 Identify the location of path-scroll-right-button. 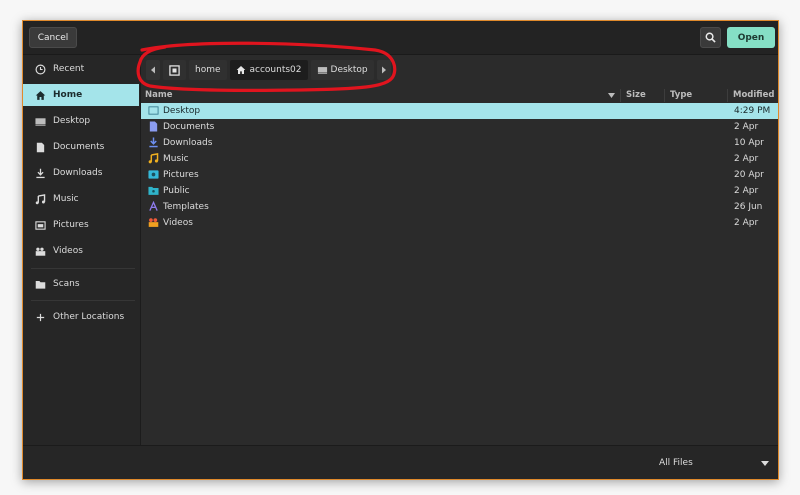
(383, 70).